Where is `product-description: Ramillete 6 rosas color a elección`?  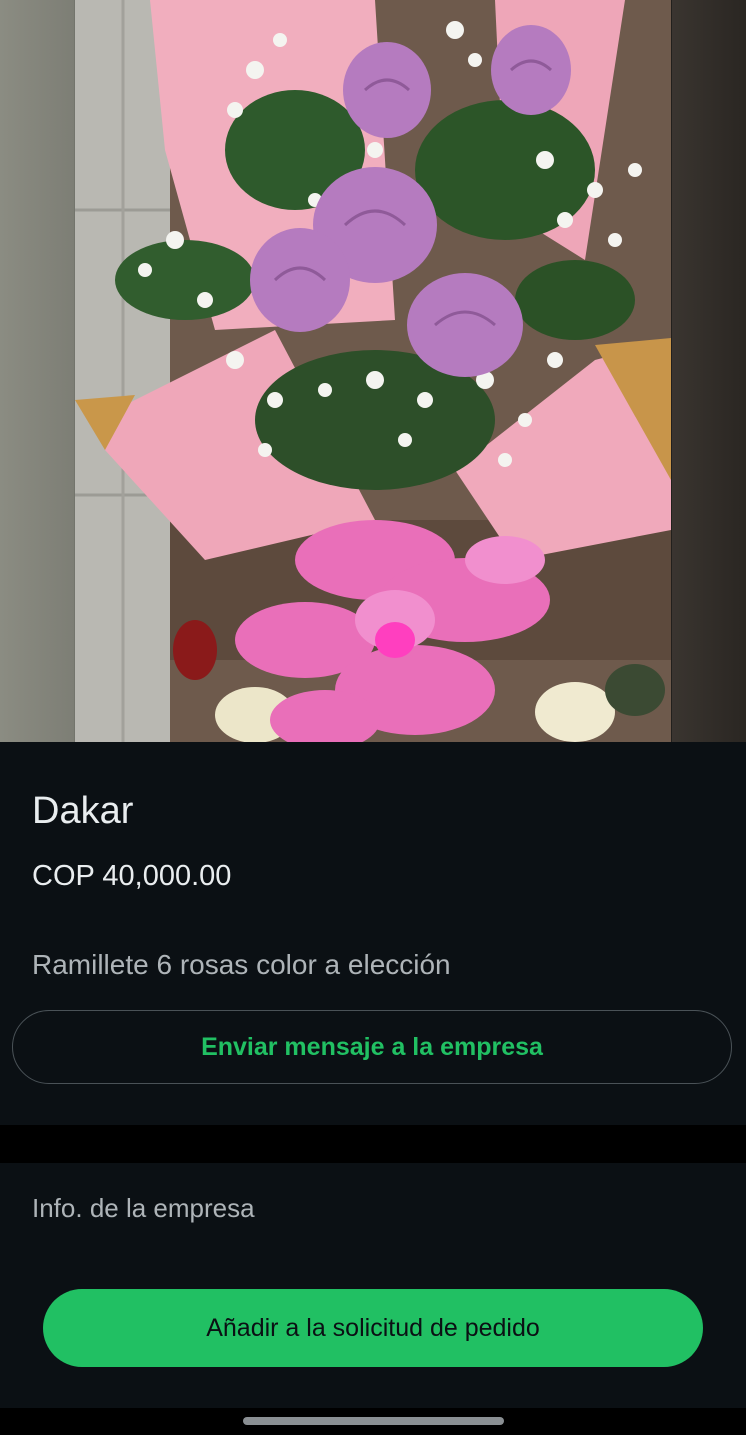 product-description: Ramillete 6 rosas color a elección is located at coordinates (241, 964).